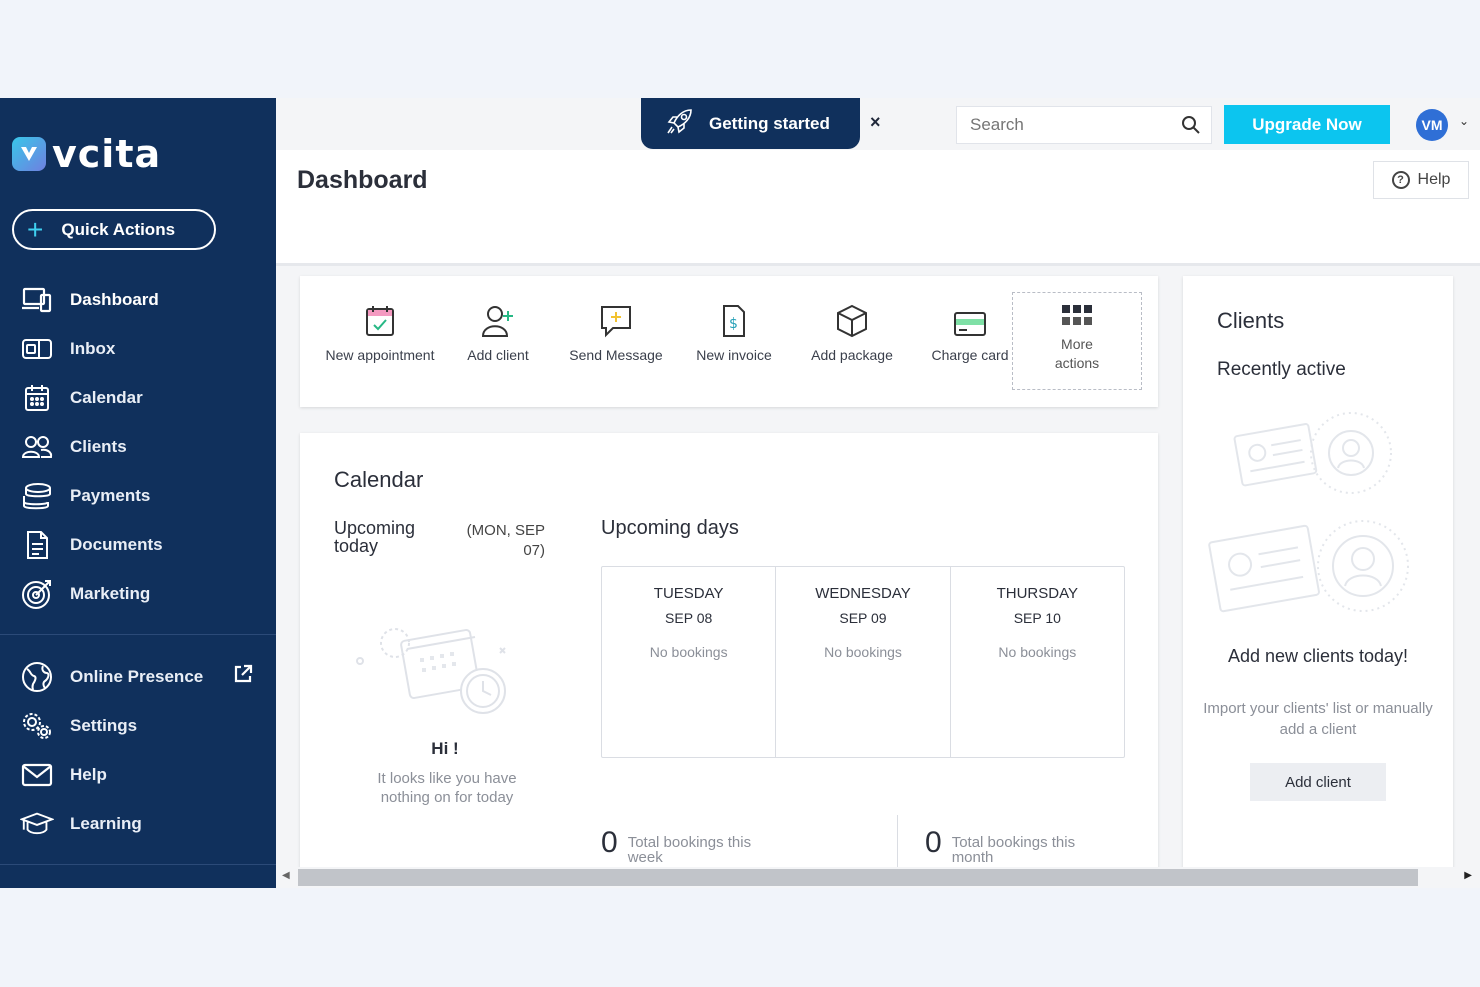 This screenshot has height=987, width=1480. I want to click on getting-started-label: Getting started, so click(769, 123).